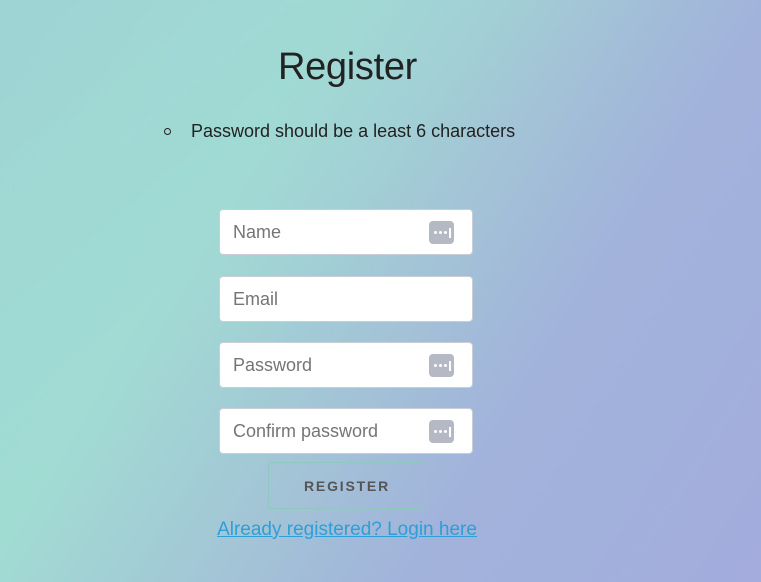 The width and height of the screenshot is (761, 582). I want to click on page-title: Register, so click(347, 67).